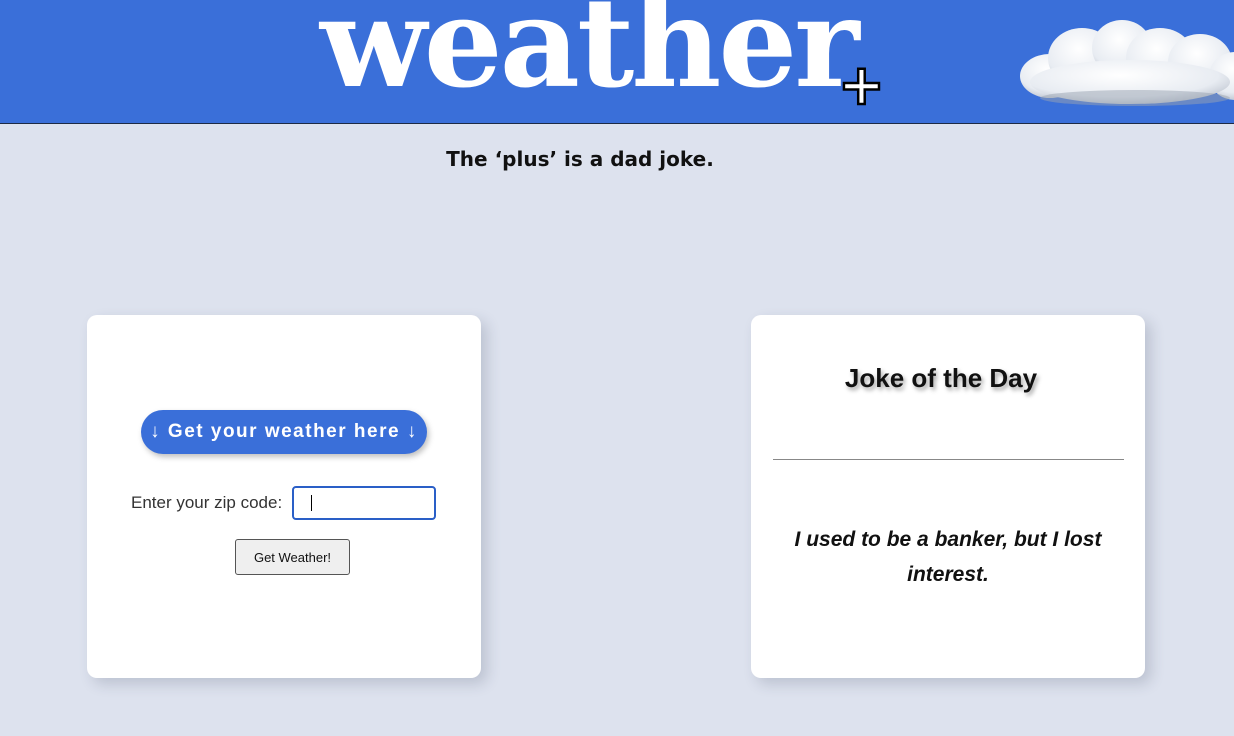  What do you see at coordinates (207, 502) in the screenshot?
I see `zip-label: Enter your zip code:` at bounding box center [207, 502].